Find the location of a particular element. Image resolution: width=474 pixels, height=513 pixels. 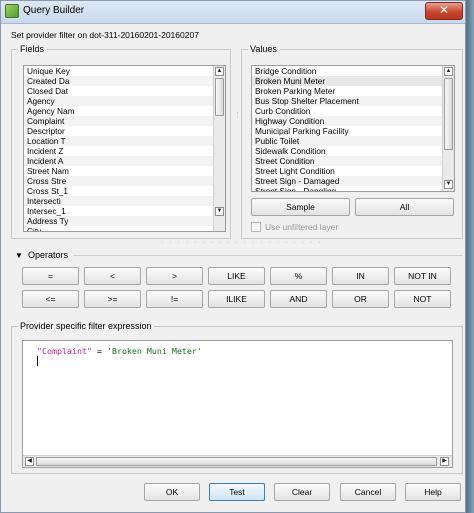

list-item: Bridge Condition is located at coordinates (353, 71).